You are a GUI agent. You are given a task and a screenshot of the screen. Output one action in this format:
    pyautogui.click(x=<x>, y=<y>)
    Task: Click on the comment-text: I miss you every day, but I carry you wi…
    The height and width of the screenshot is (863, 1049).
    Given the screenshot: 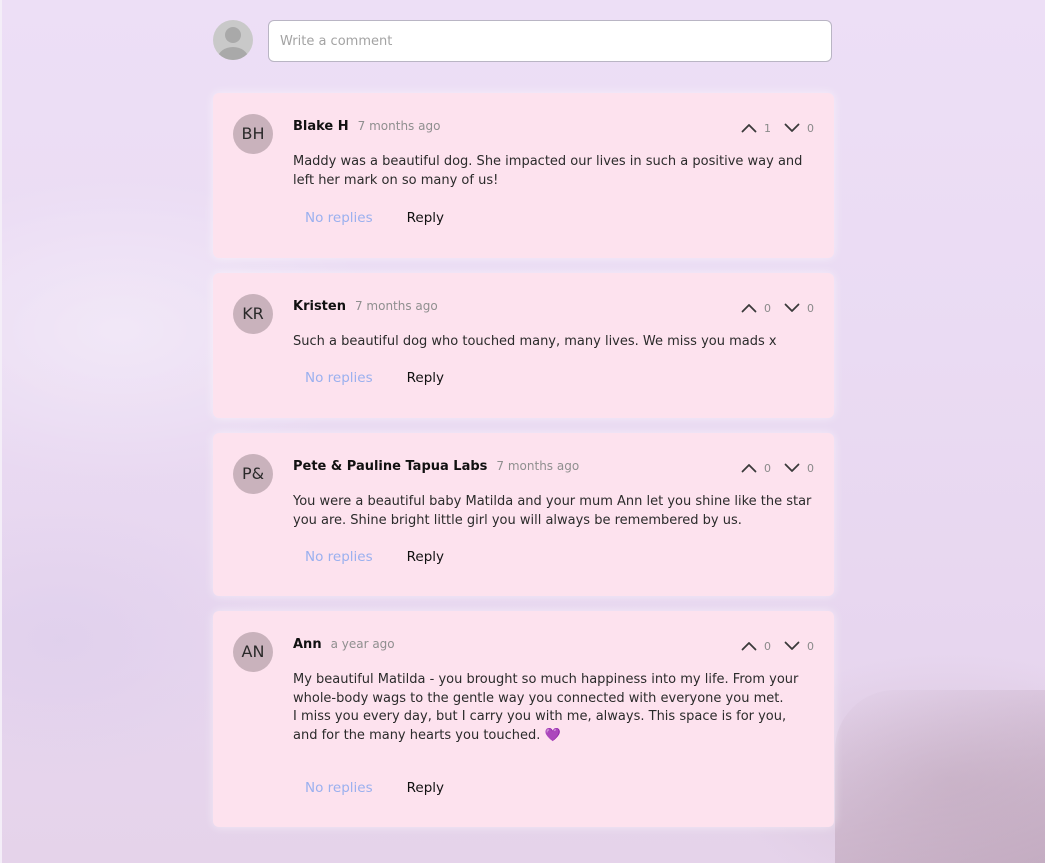 What is the action you would take?
    pyautogui.click(x=540, y=726)
    